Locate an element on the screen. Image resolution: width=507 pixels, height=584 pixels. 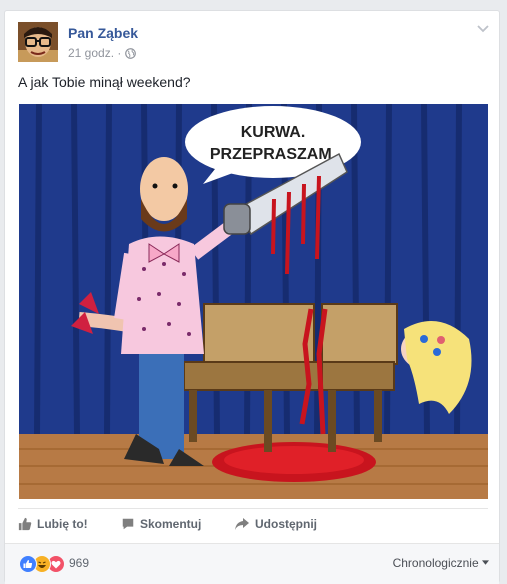
like-label: Lubię to! is located at coordinates (62, 524).